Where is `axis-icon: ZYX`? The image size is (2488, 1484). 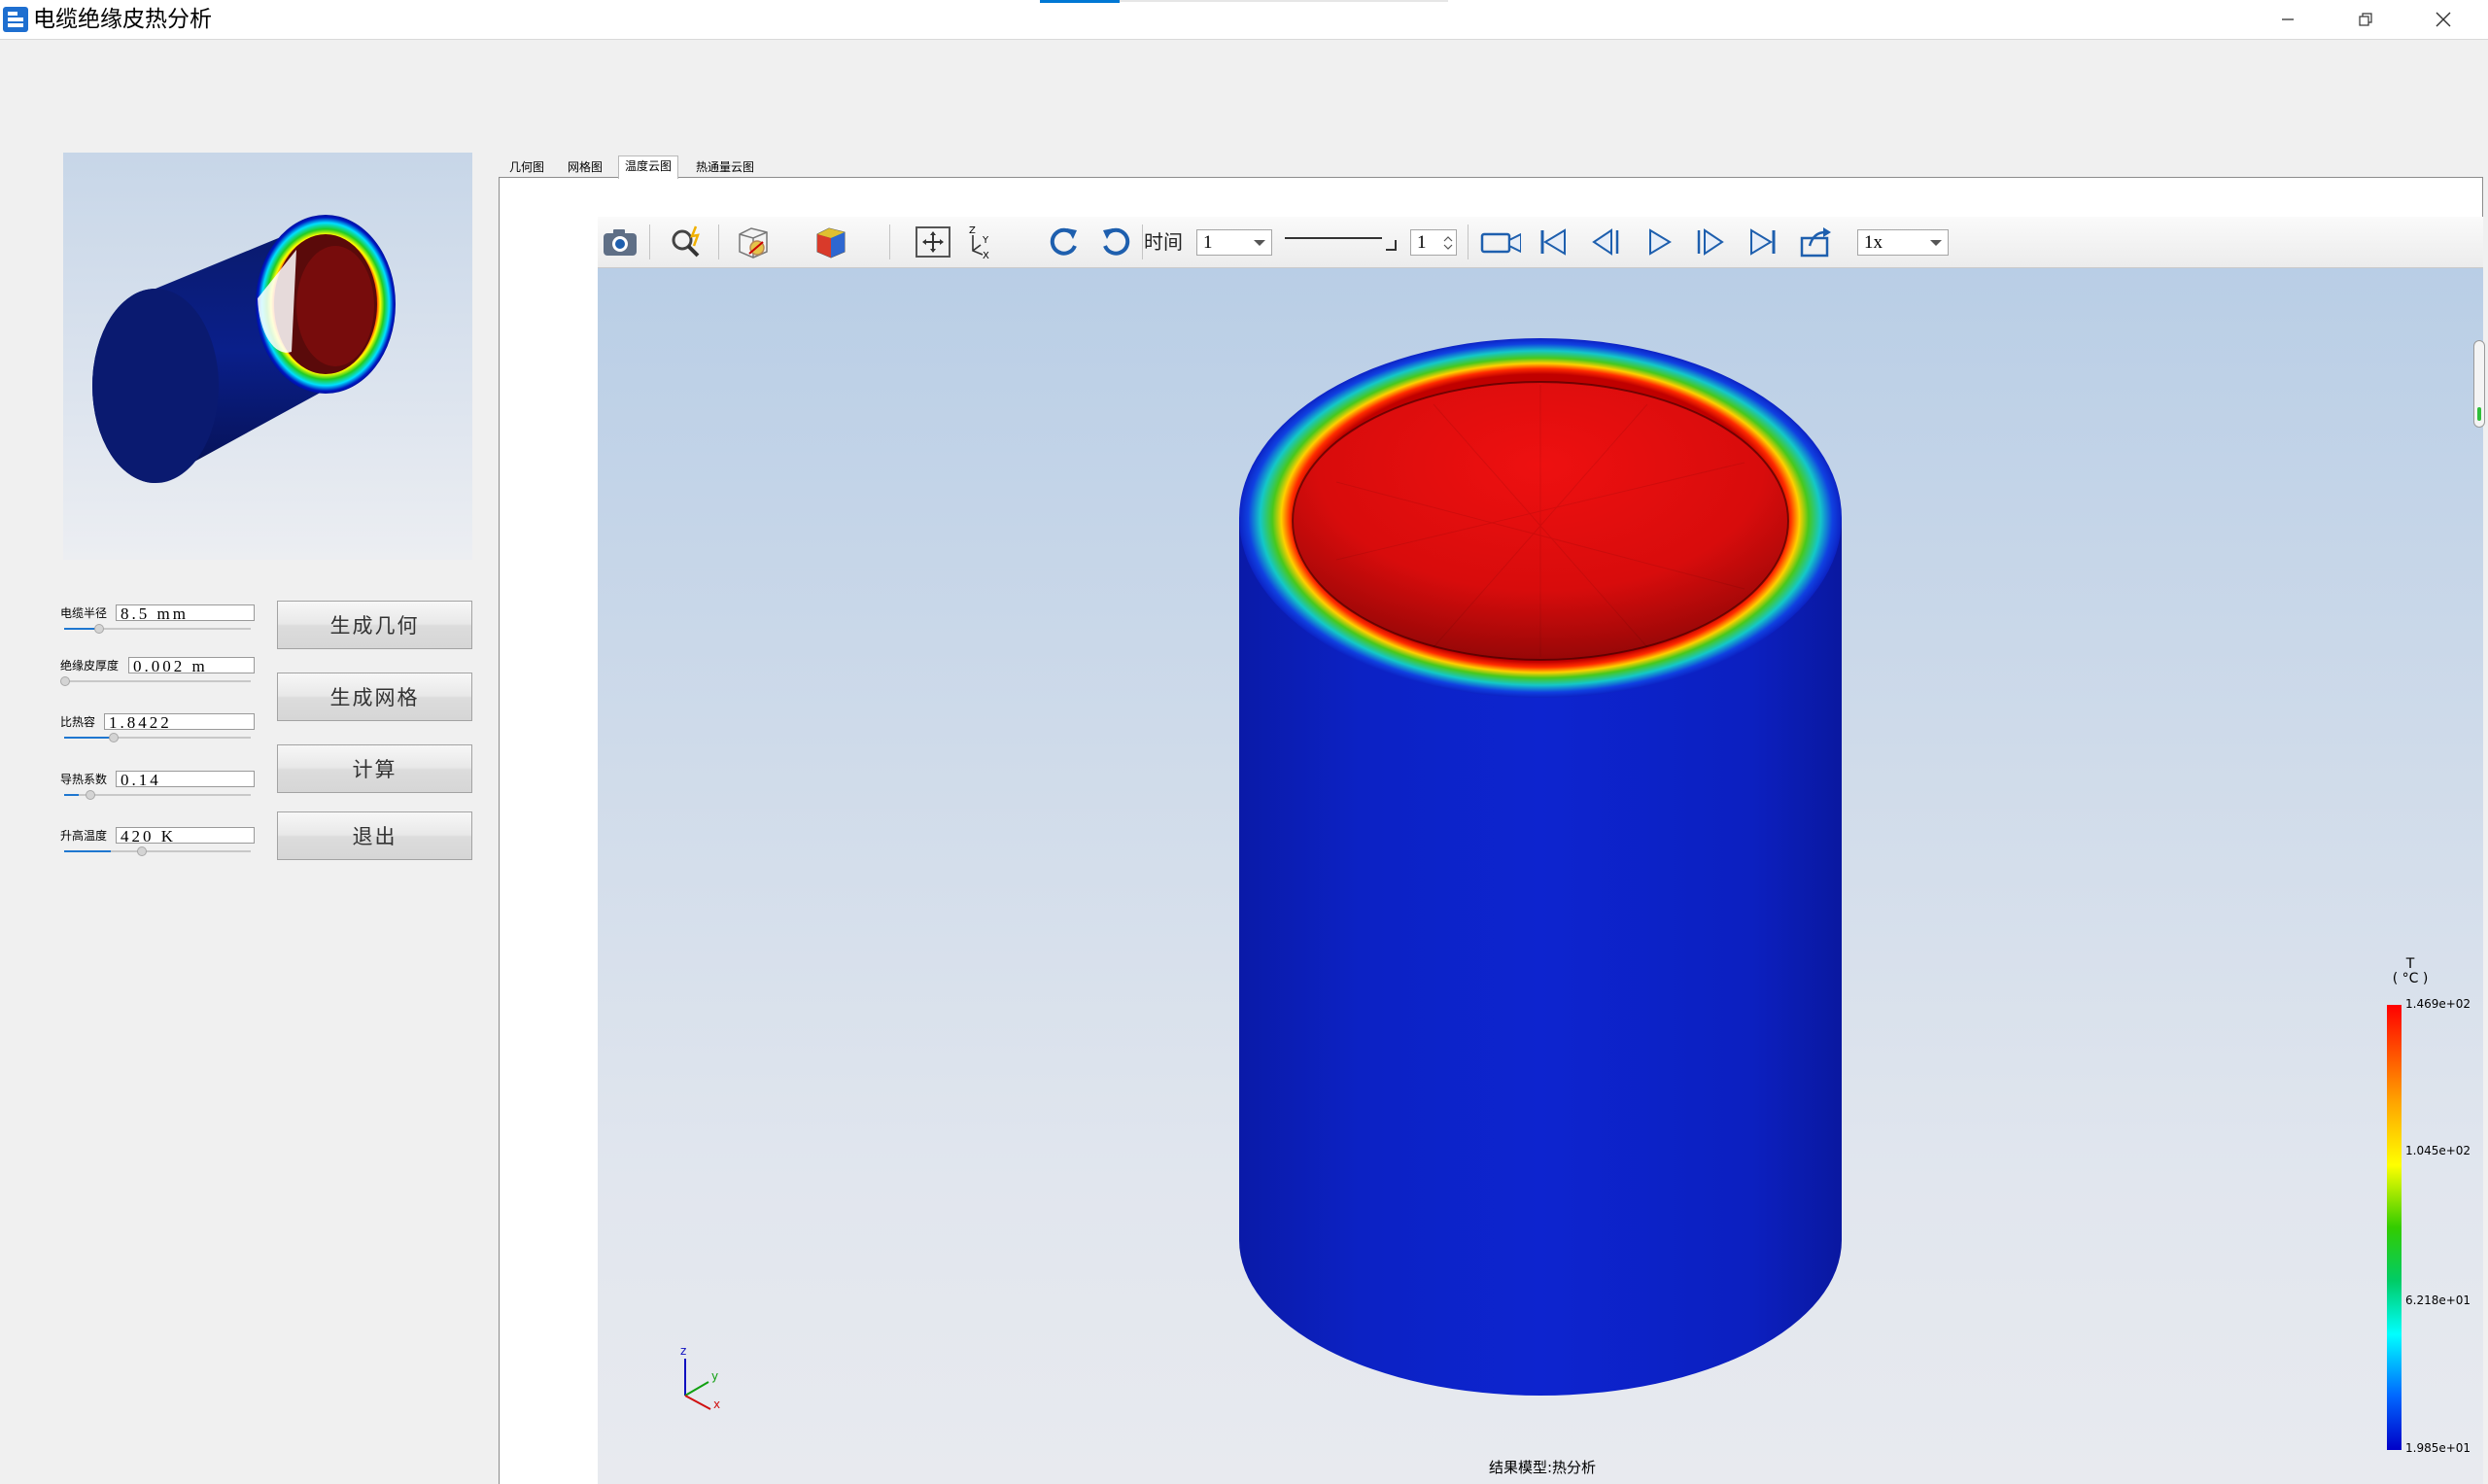
axis-icon: ZYX is located at coordinates (979, 242).